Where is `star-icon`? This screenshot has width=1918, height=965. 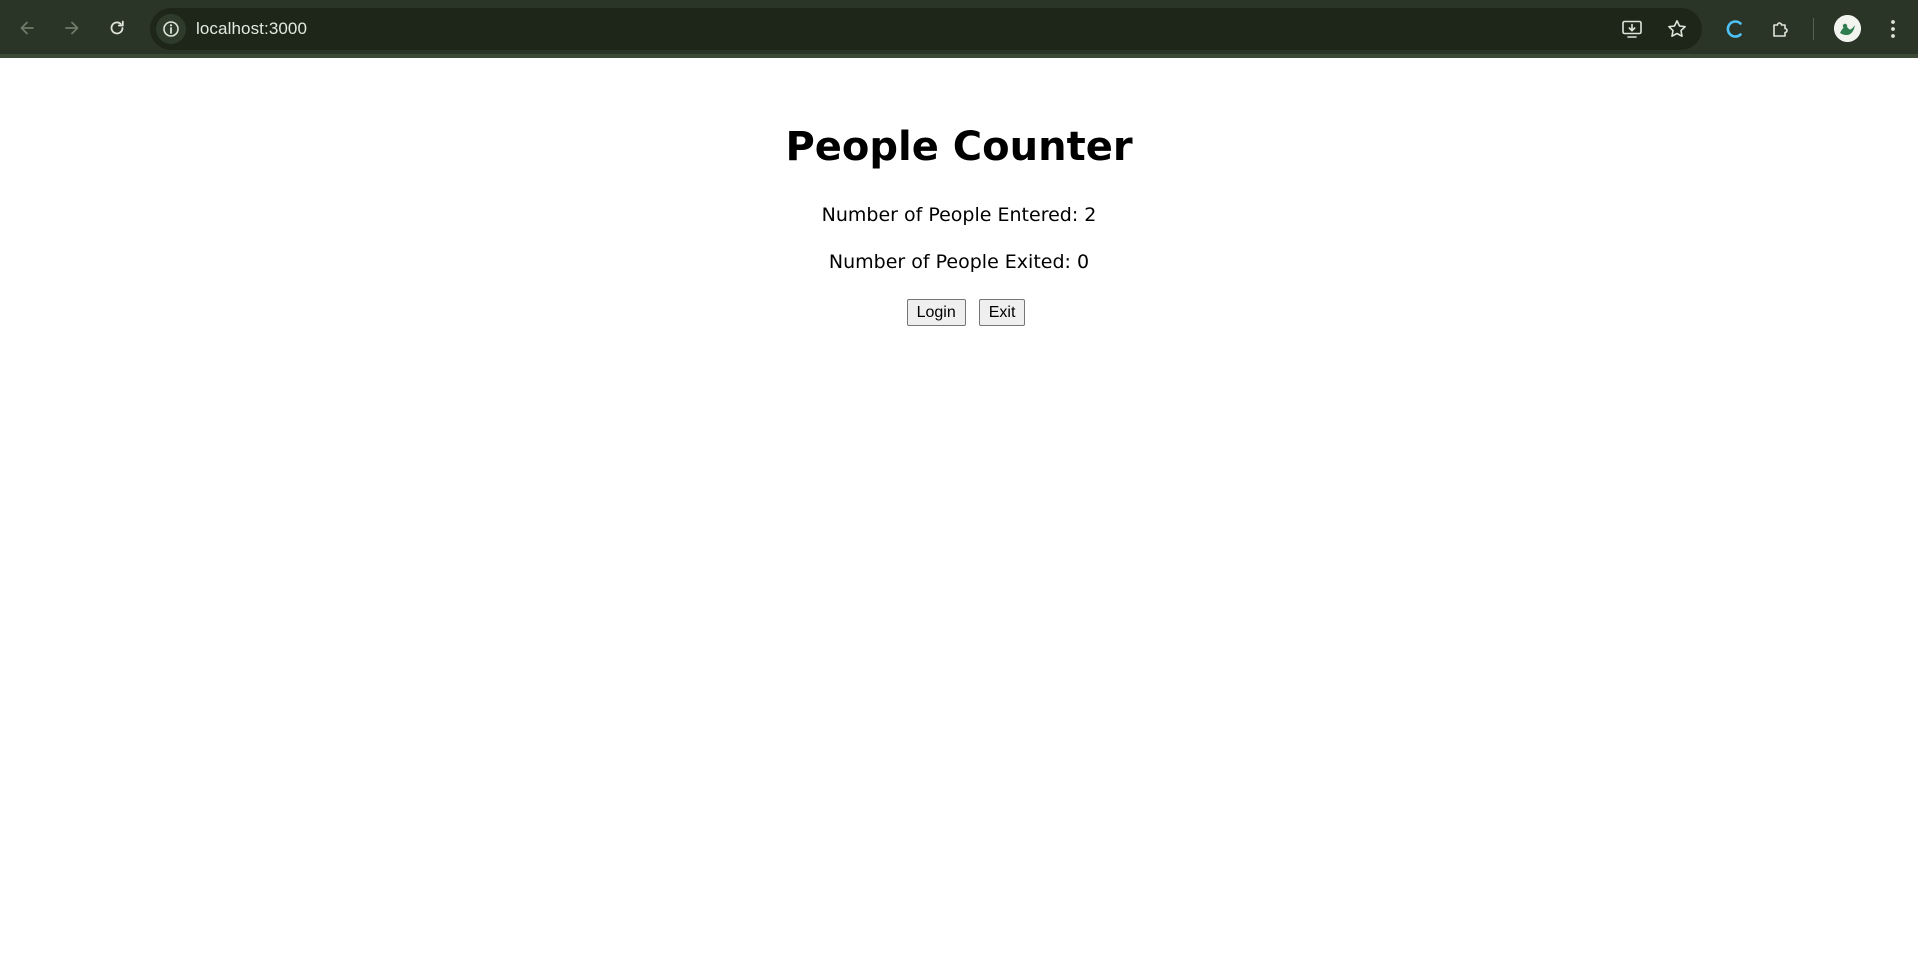 star-icon is located at coordinates (1677, 28).